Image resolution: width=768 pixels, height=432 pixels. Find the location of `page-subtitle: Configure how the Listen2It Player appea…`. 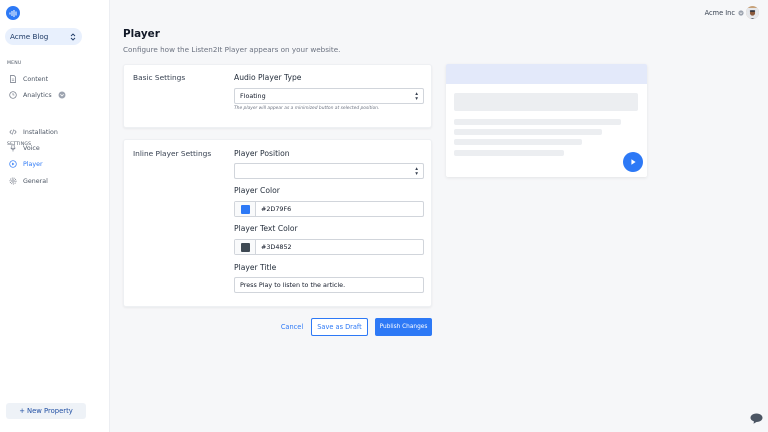

page-subtitle: Configure how the Listen2It Player appea… is located at coordinates (232, 49).